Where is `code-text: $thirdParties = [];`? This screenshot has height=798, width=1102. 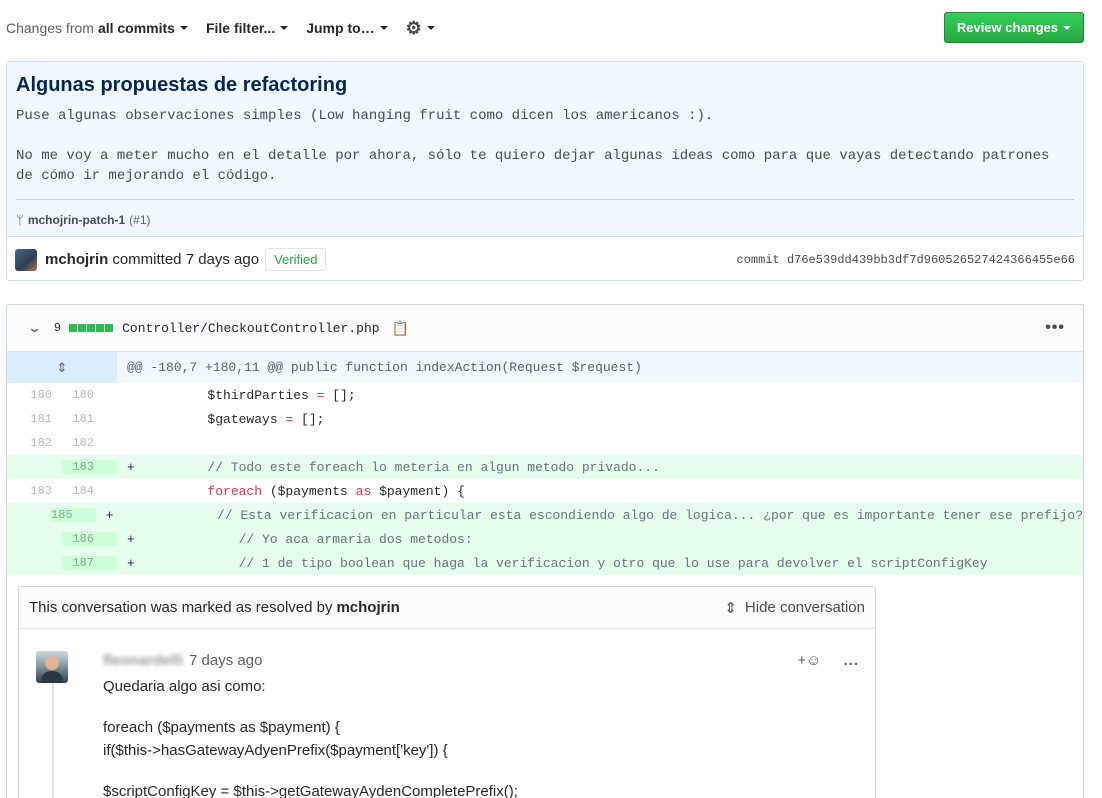
code-text: $thirdParties = []; is located at coordinates (250, 395).